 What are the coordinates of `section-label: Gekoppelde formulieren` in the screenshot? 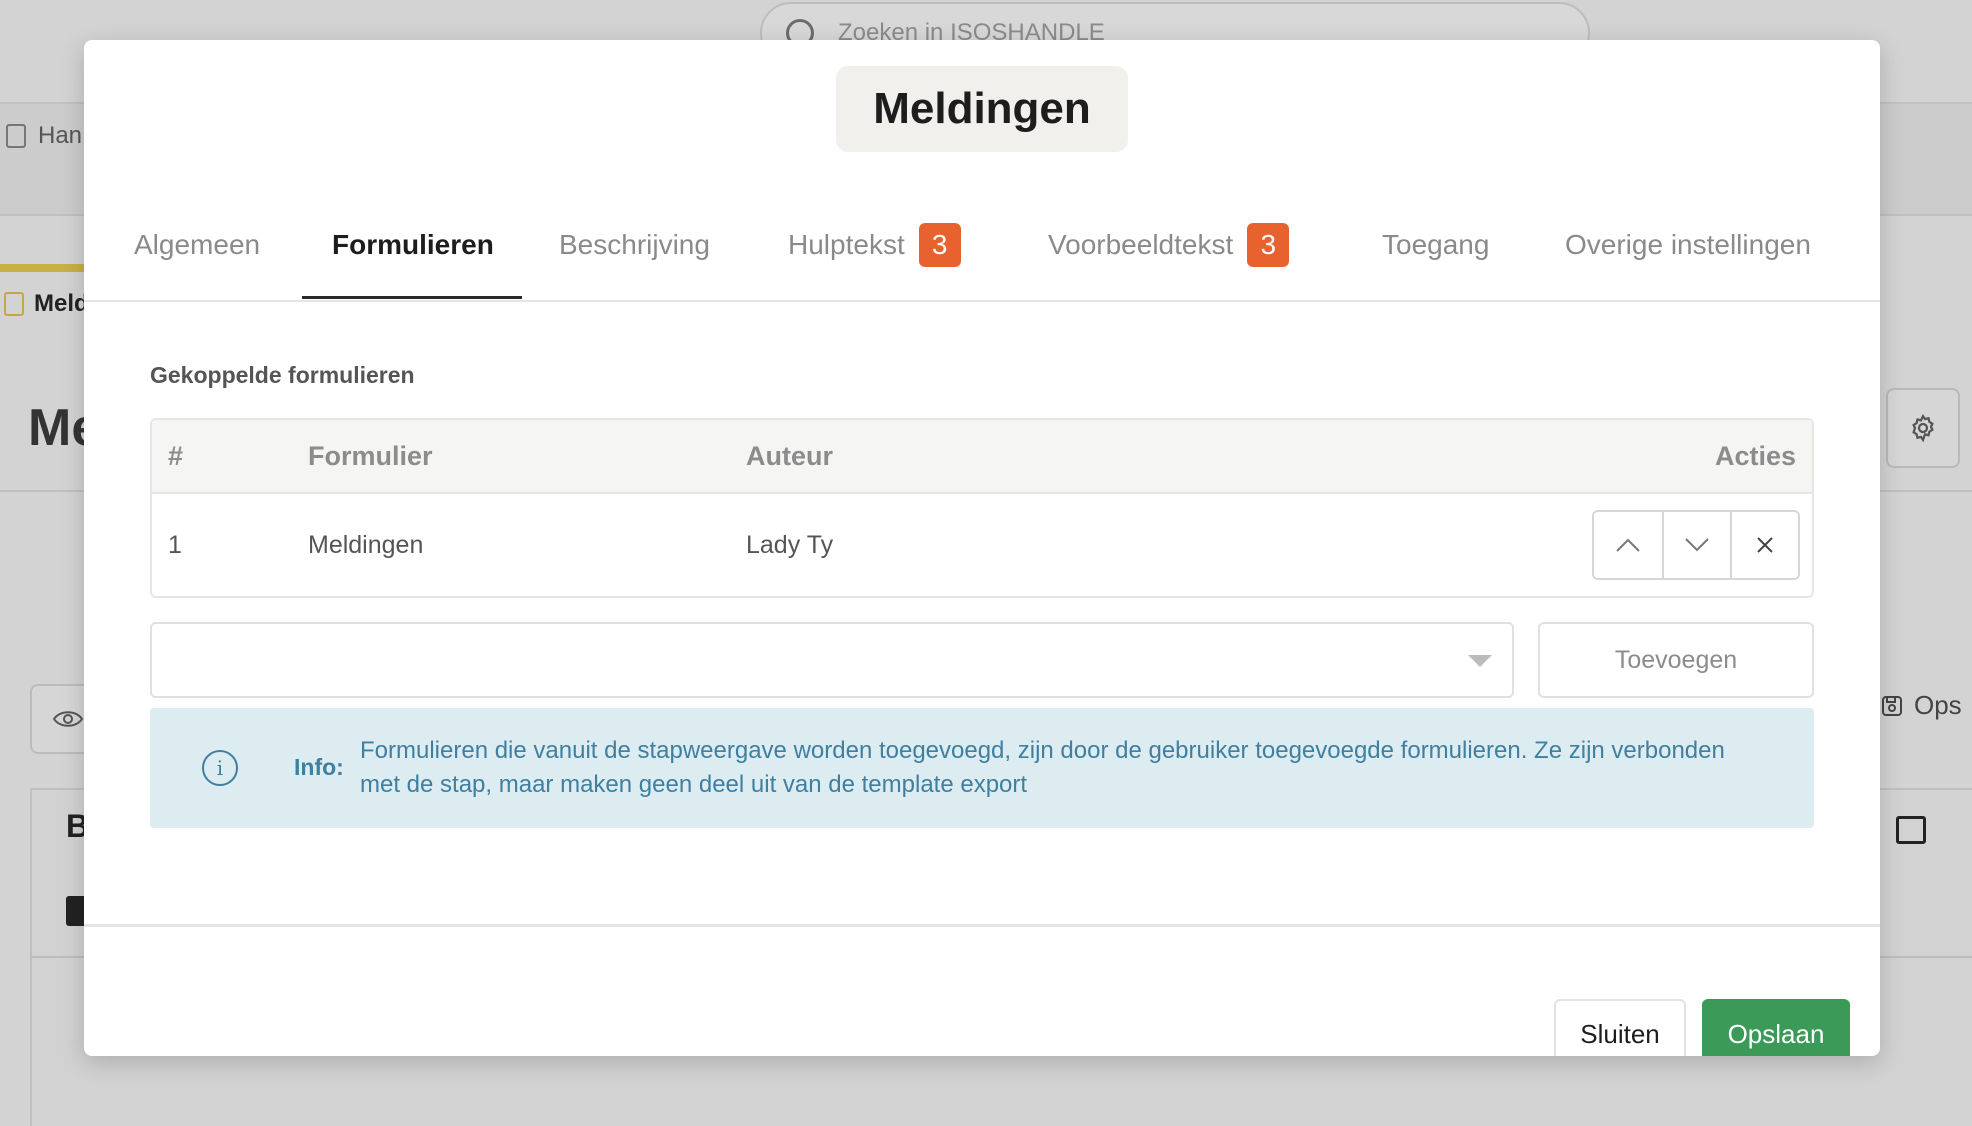 It's located at (282, 375).